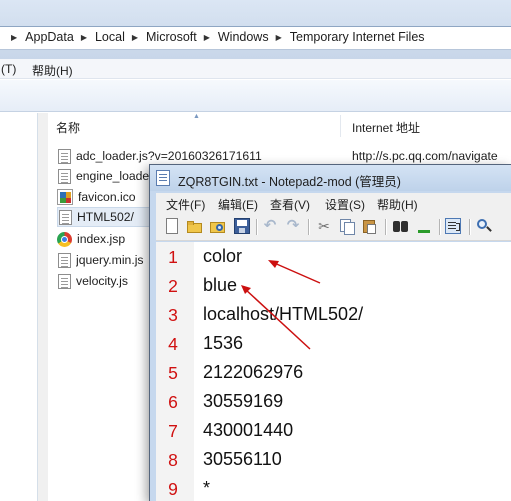  I want to click on line-number: 3, so click(173, 315).